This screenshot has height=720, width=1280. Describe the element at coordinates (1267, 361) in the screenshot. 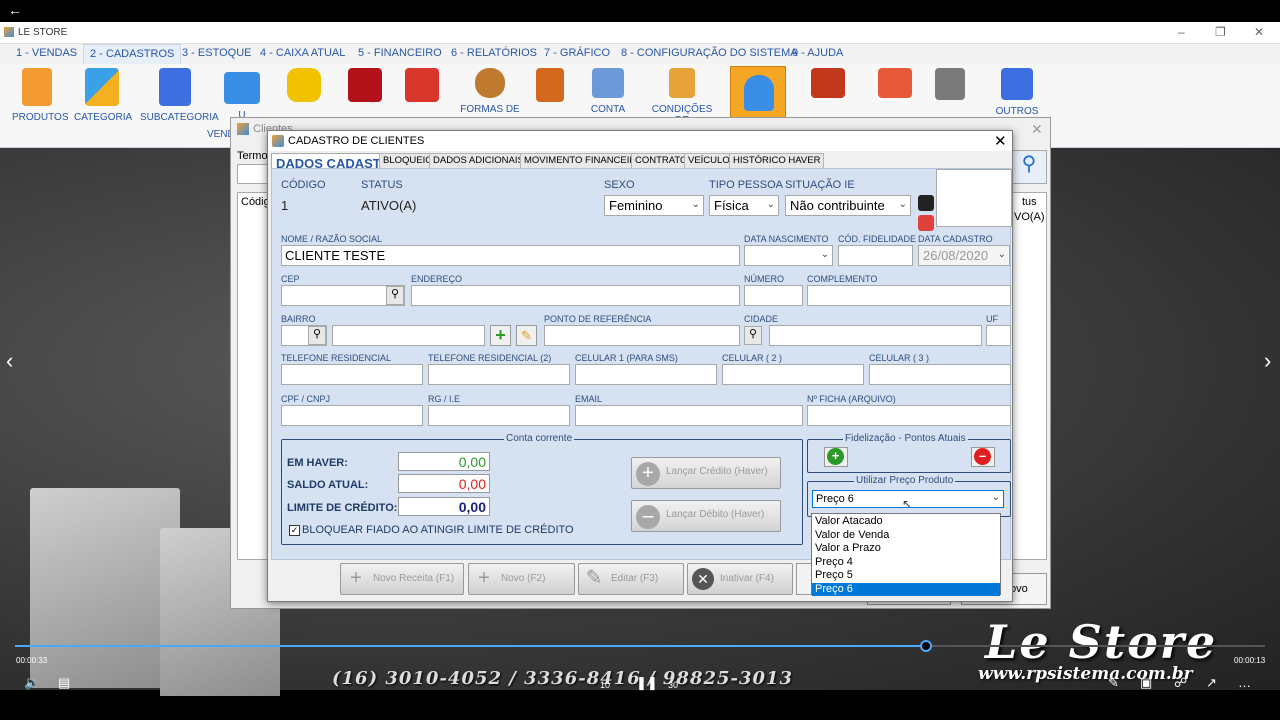

I see `next-arrow-icon: ›` at that location.